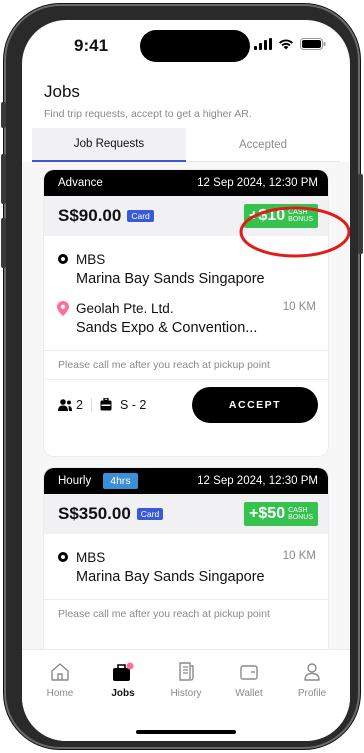 The height and width of the screenshot is (753, 364). I want to click on nav-history: History, so click(186, 680).